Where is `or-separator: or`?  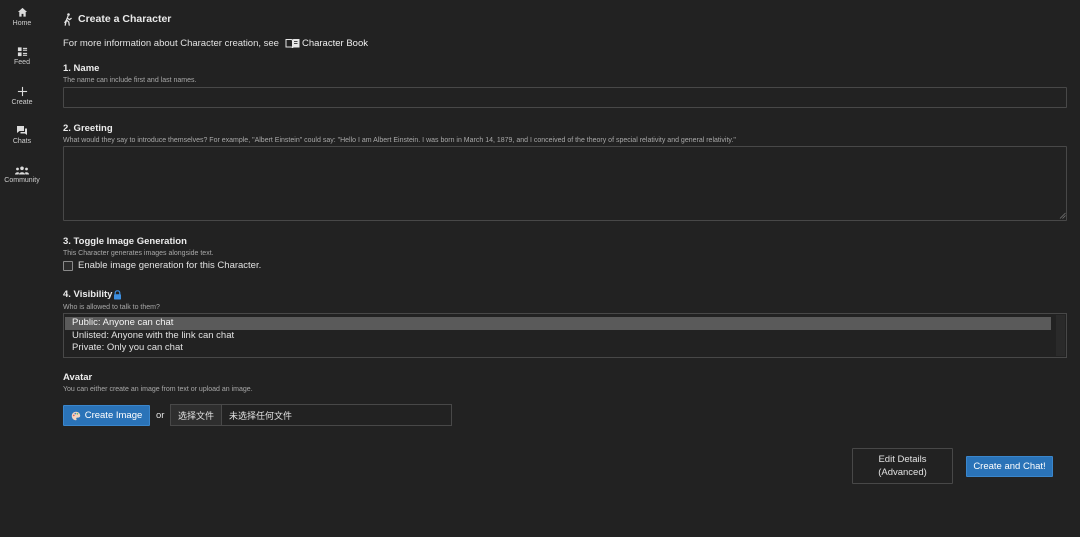
or-separator: or is located at coordinates (160, 415).